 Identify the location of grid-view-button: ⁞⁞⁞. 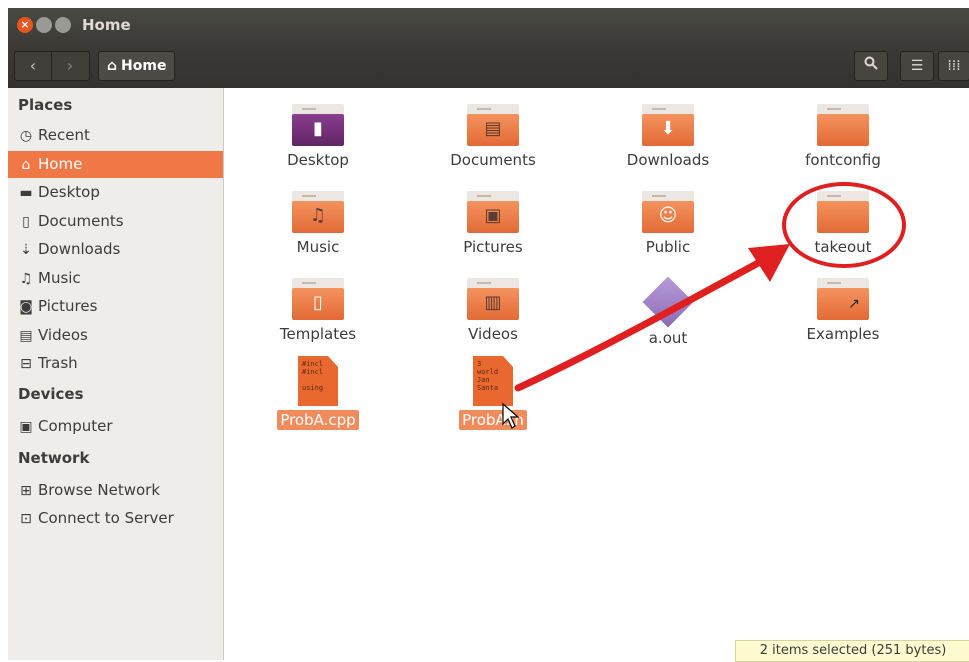
(953, 66).